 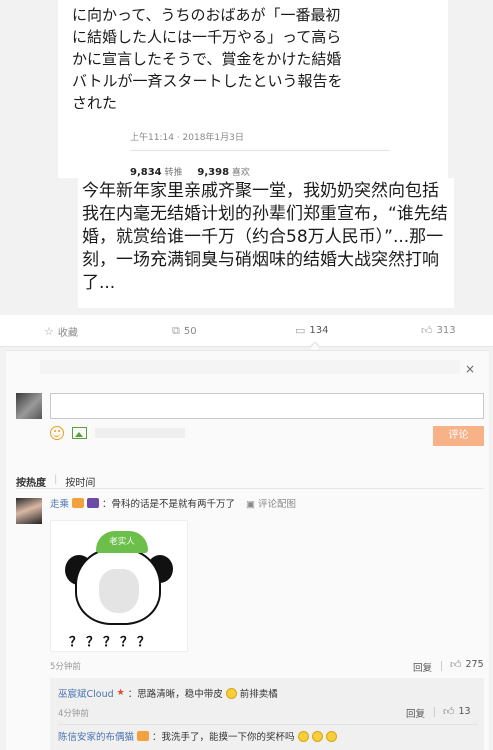 I want to click on comment-count: 134, so click(x=319, y=330).